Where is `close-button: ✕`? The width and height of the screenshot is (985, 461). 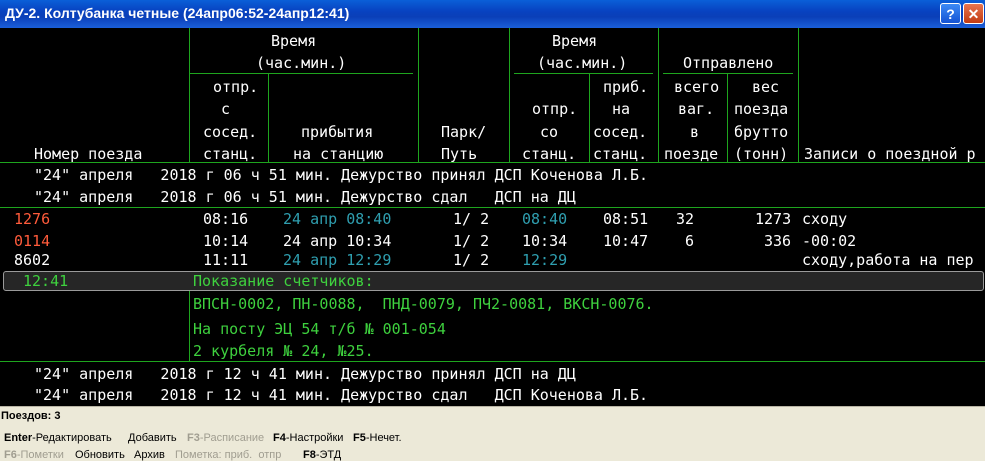
close-button: ✕ is located at coordinates (973, 13).